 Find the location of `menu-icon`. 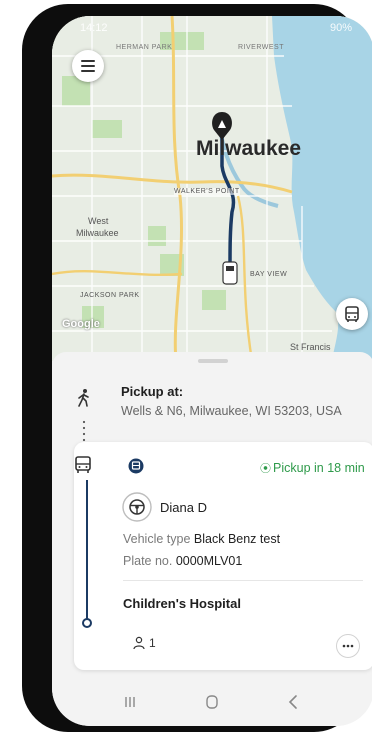

menu-icon is located at coordinates (88, 66).